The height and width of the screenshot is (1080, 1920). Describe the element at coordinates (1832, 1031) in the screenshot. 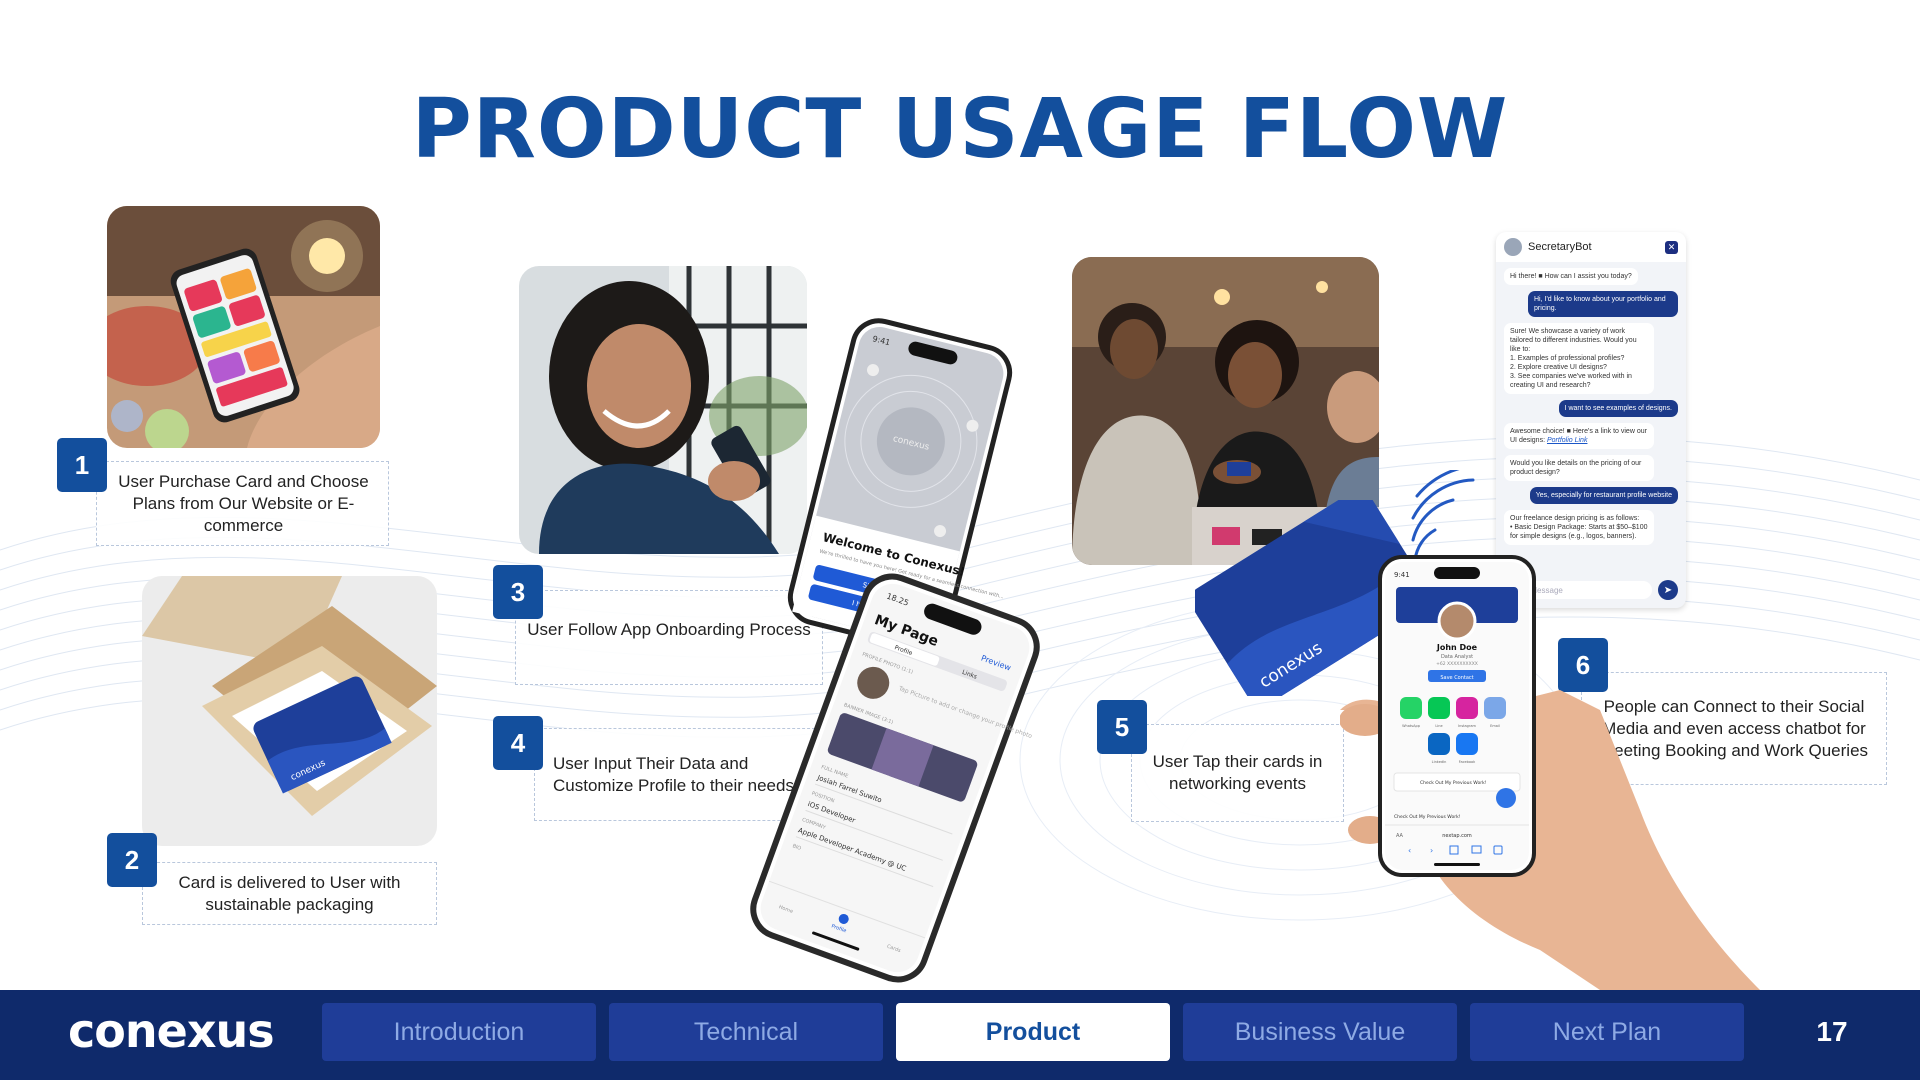

I see `page-number: 17` at that location.